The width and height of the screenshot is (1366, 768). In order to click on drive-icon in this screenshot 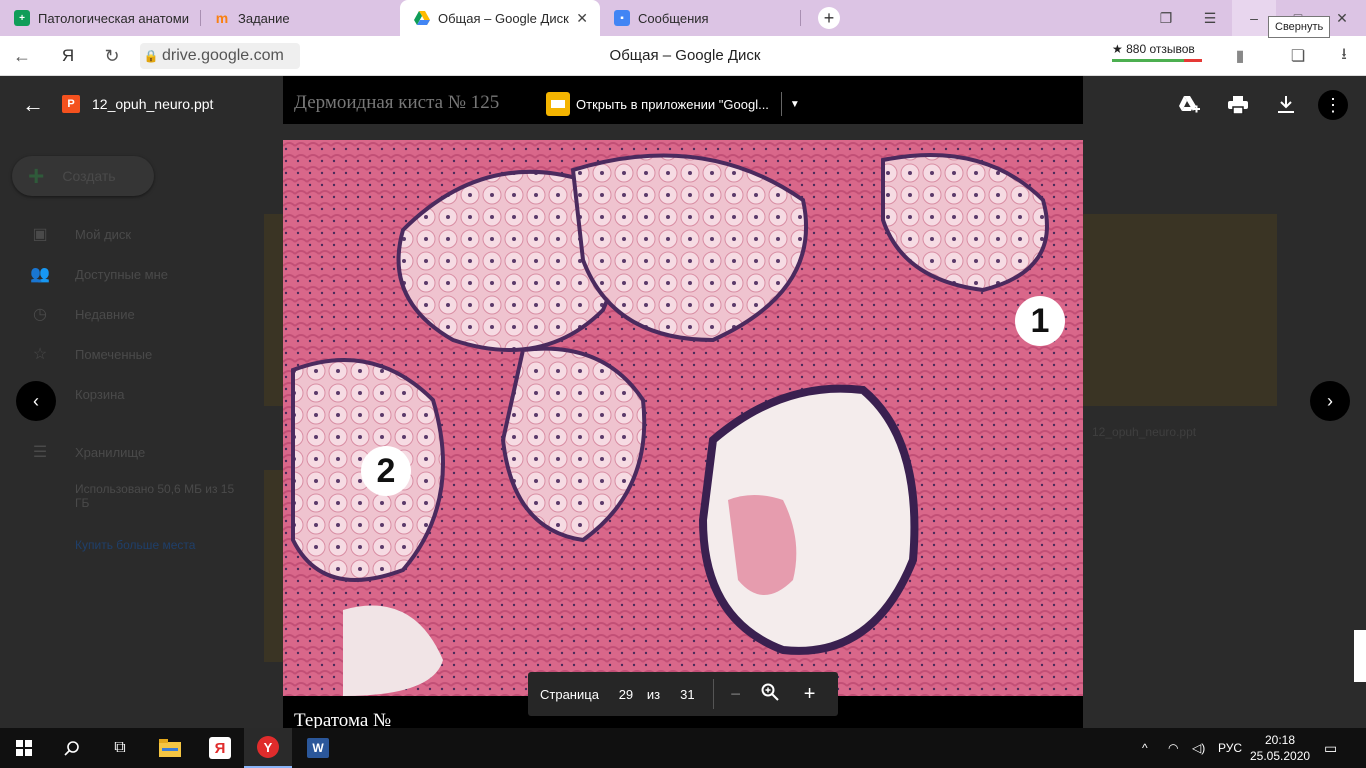, I will do `click(422, 18)`.